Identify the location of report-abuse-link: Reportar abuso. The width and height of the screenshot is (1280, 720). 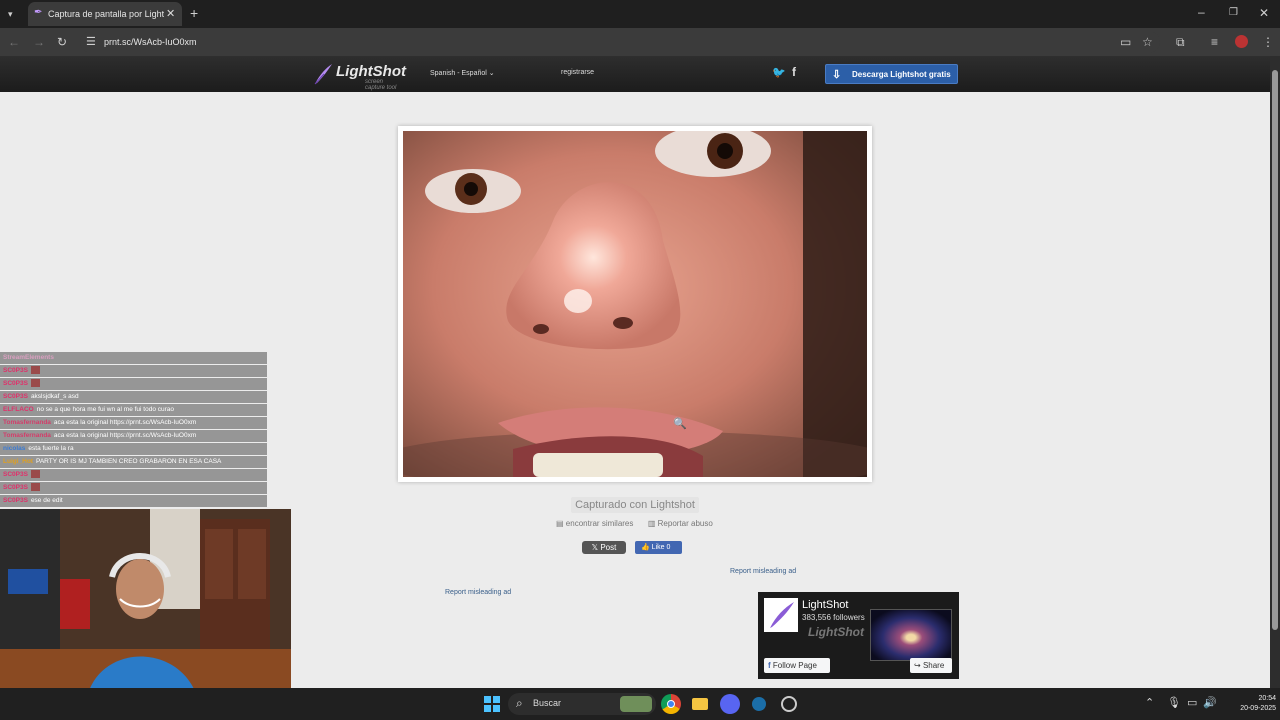
(685, 523).